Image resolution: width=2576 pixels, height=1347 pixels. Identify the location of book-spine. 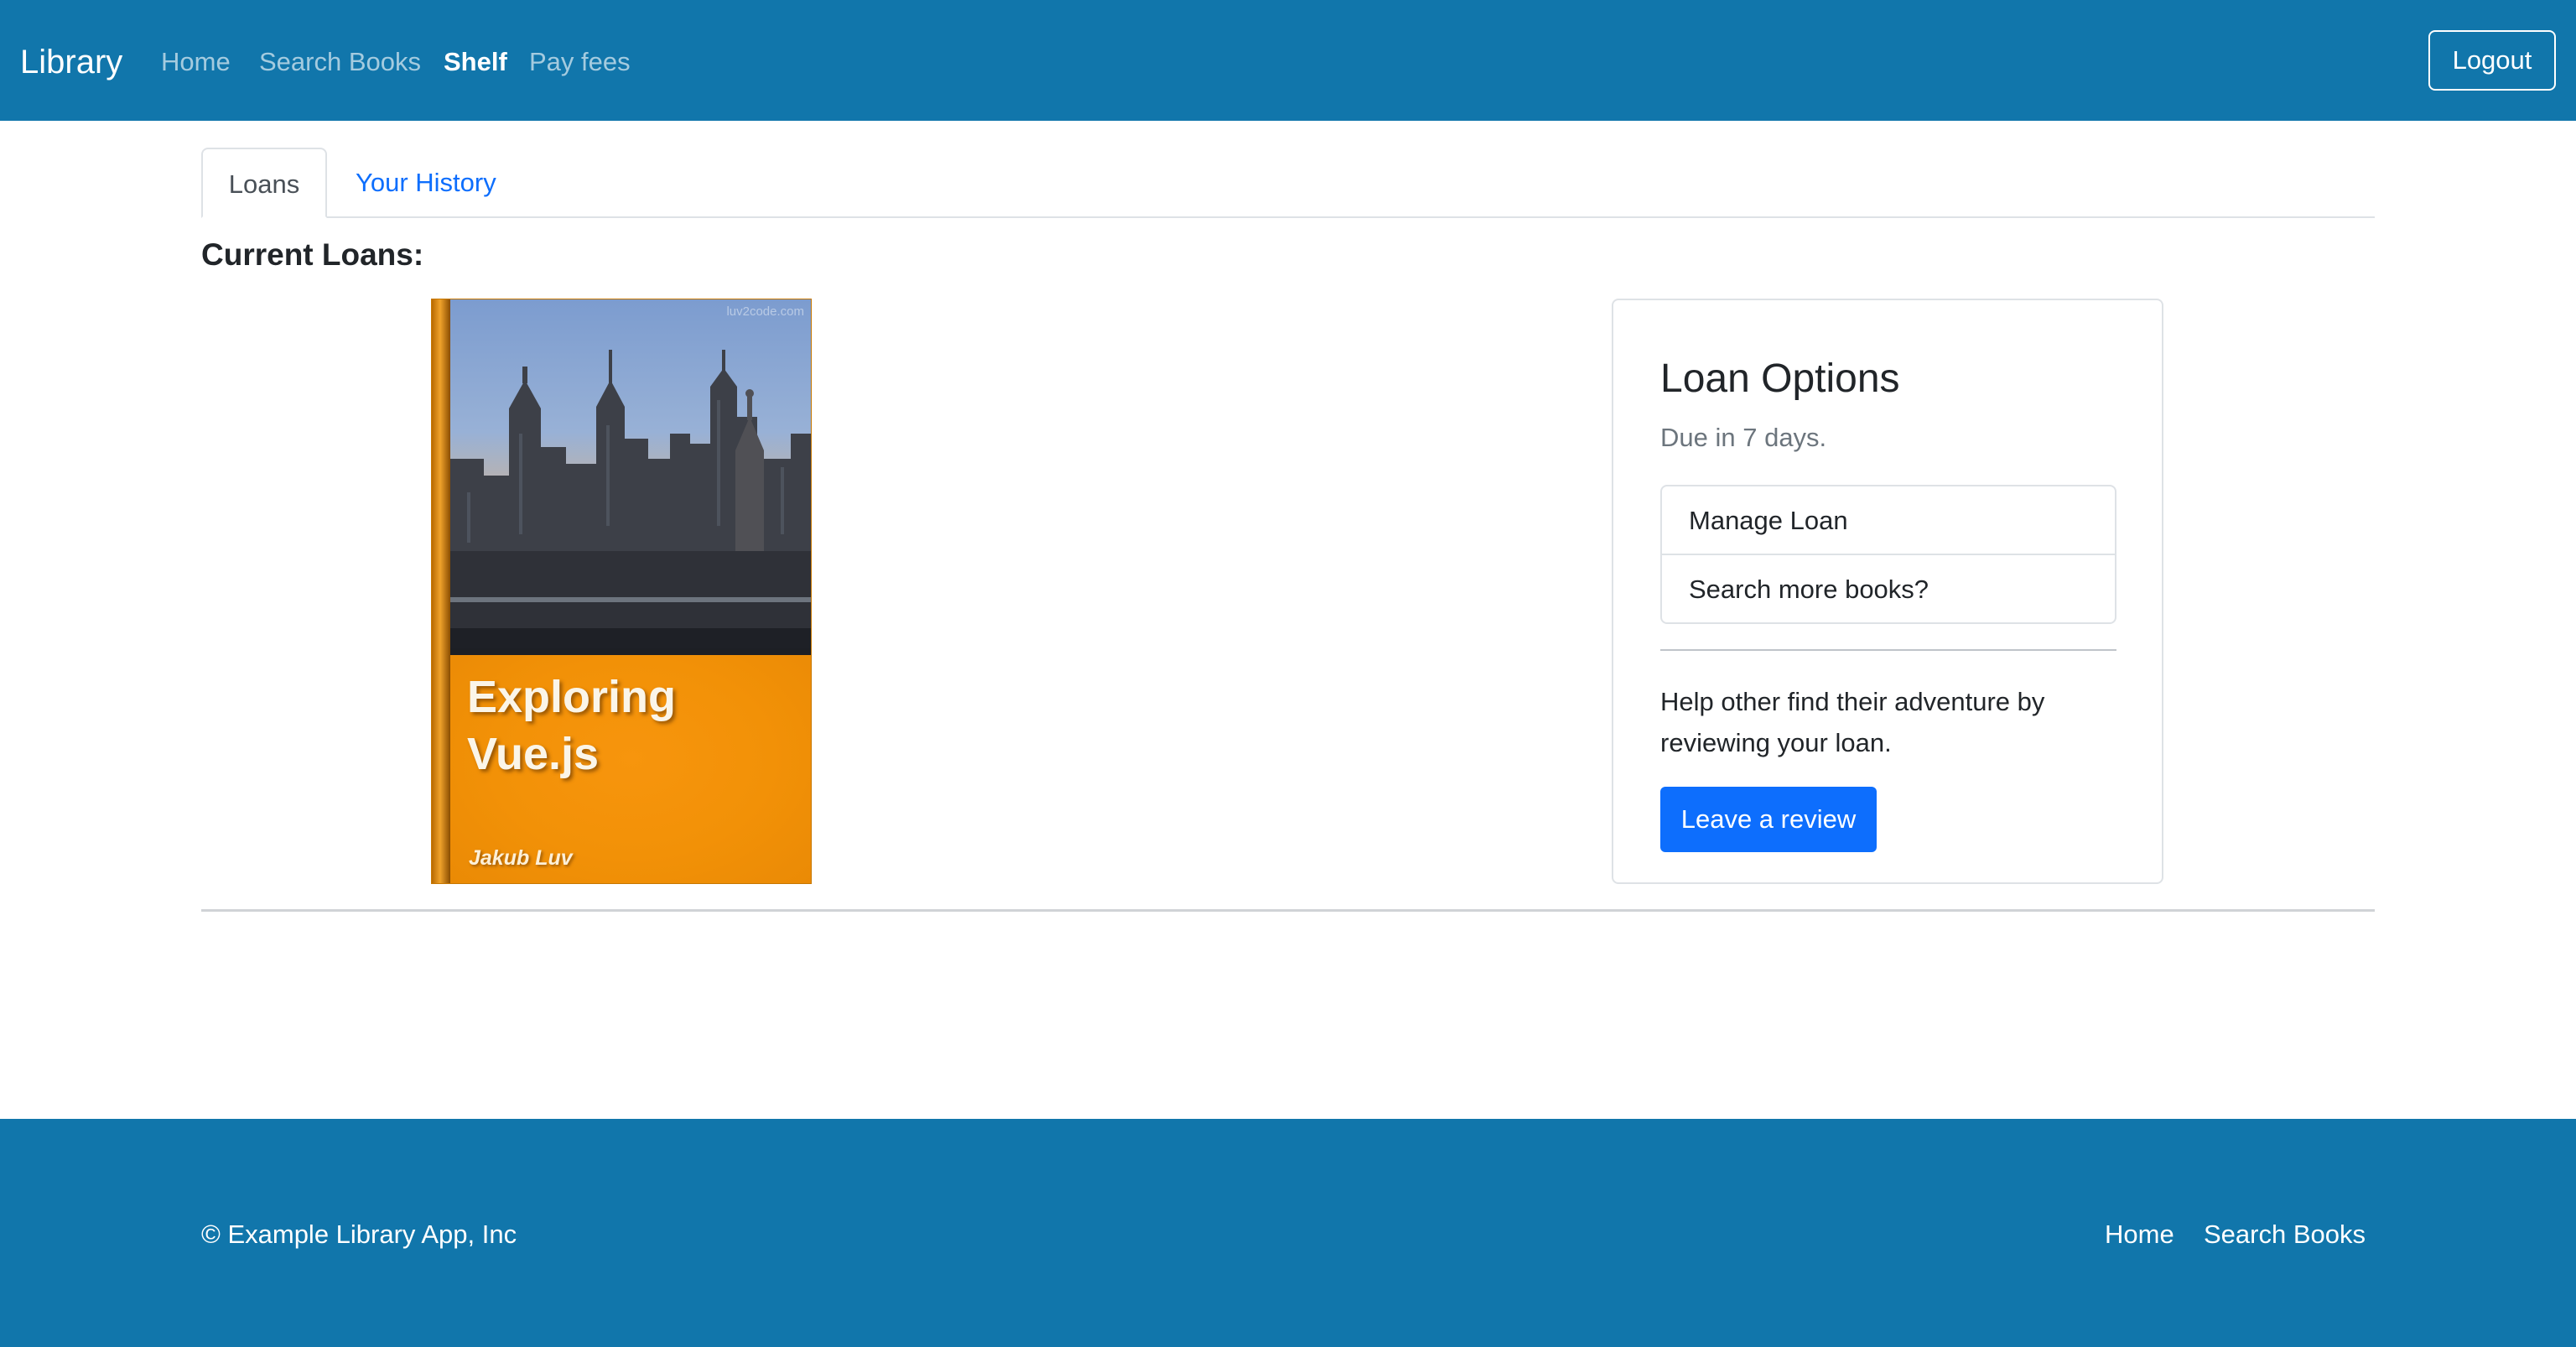
(441, 591).